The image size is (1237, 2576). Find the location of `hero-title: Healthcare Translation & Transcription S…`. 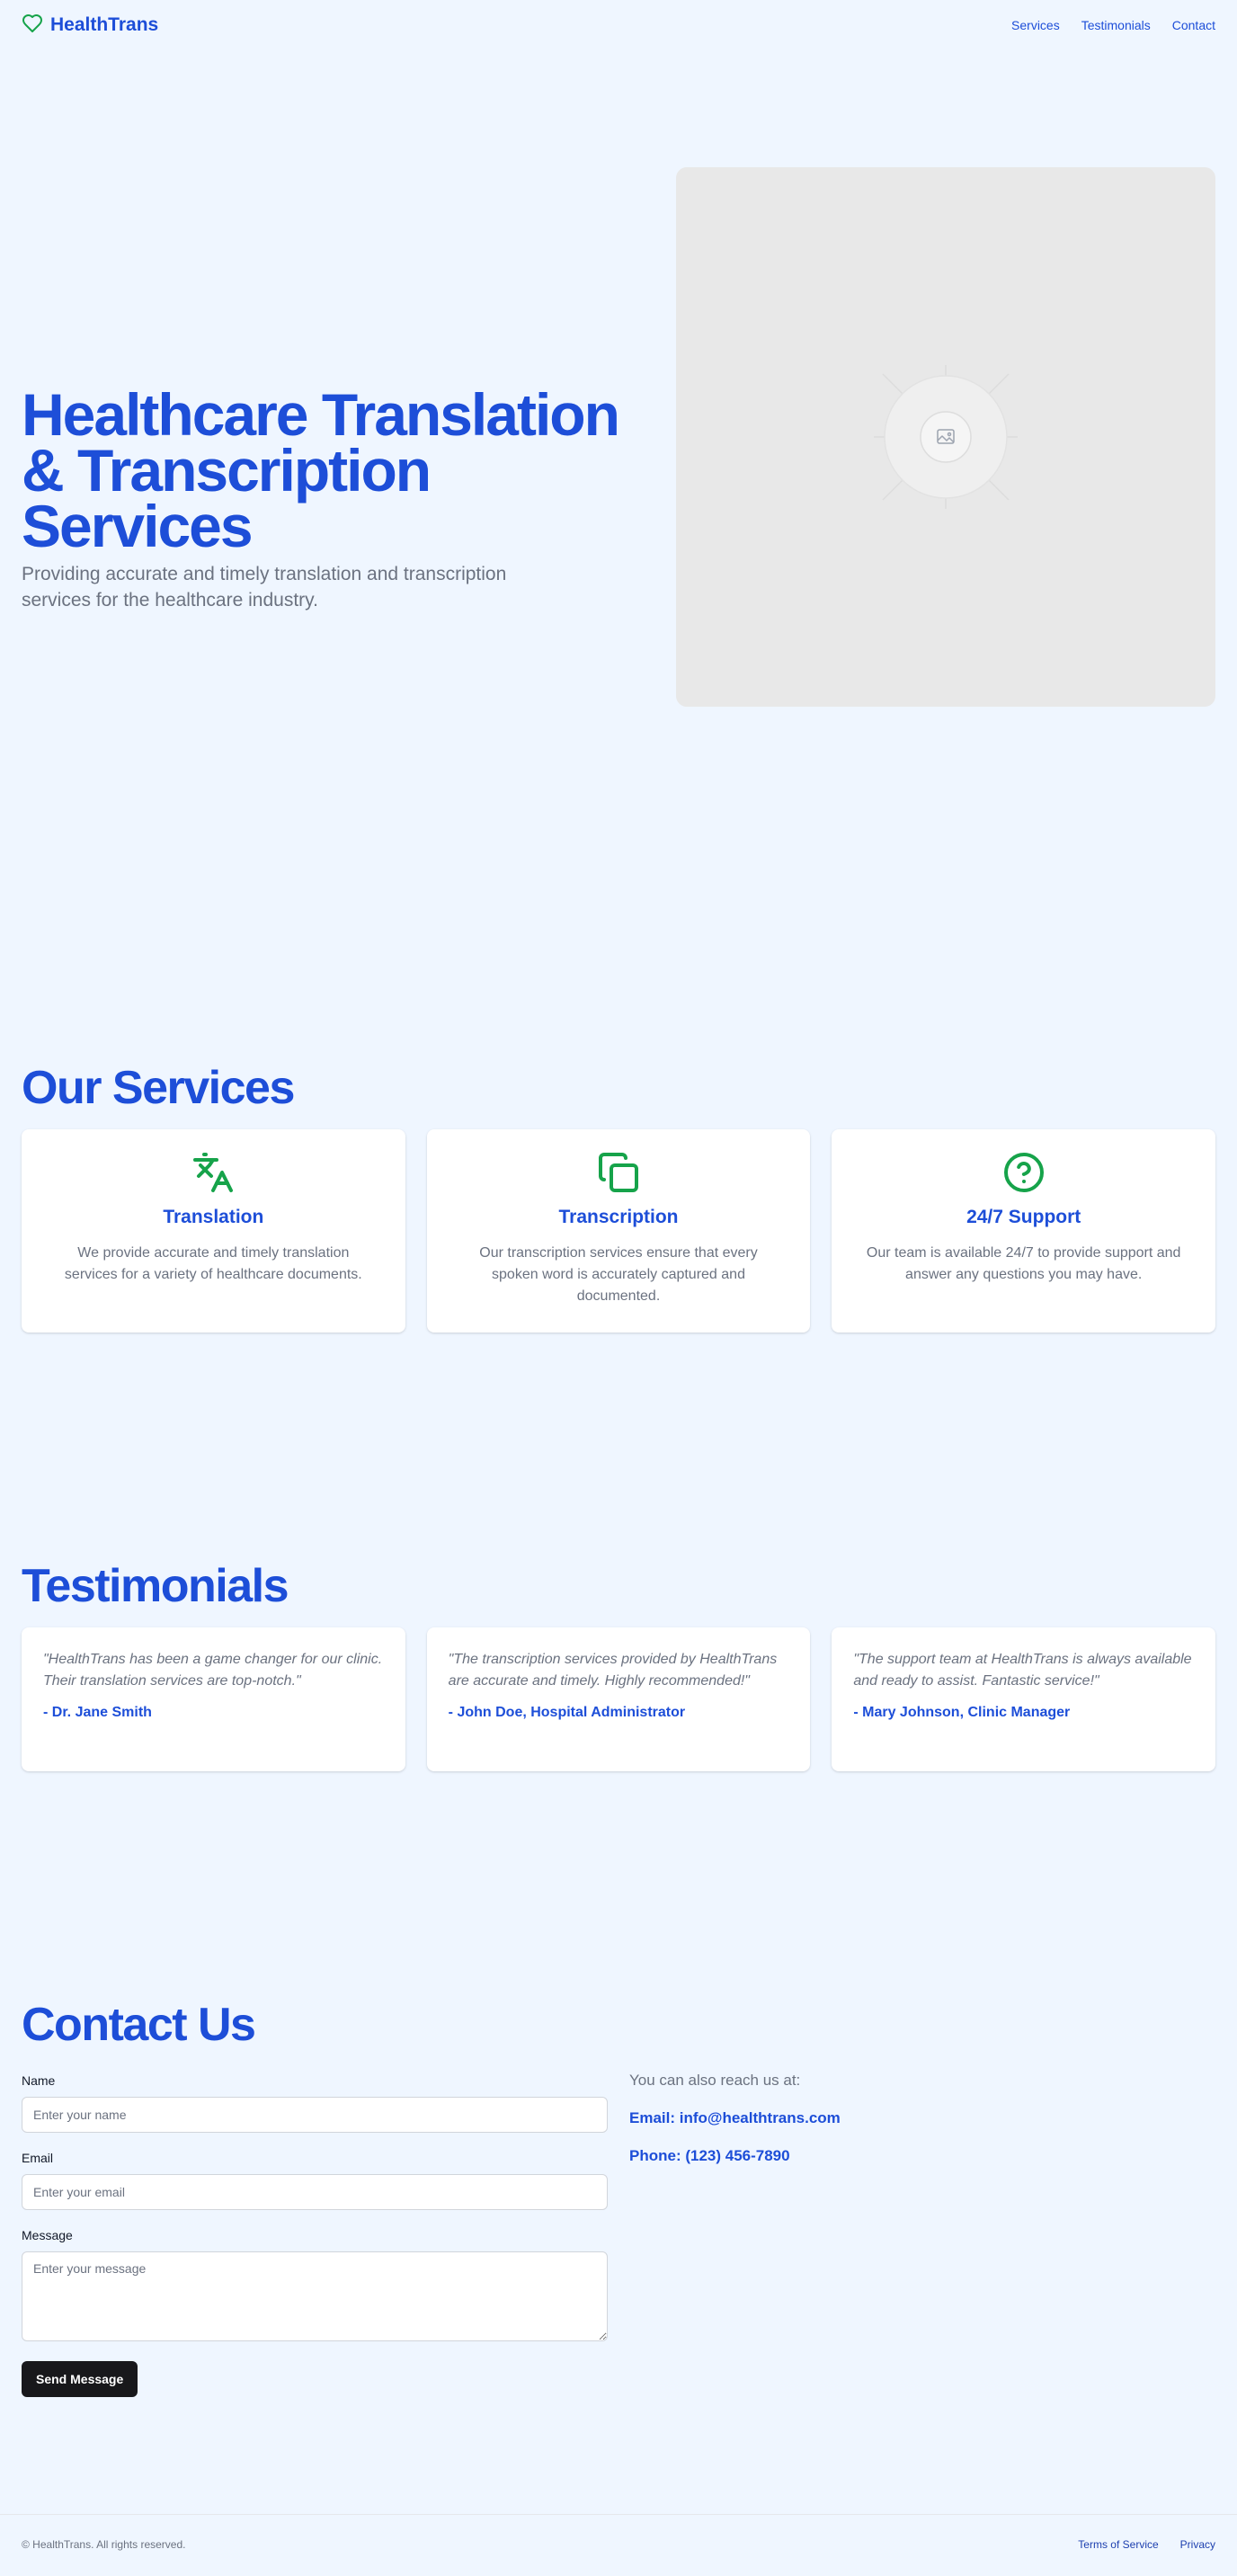

hero-title: Healthcare Translation & Transcription S… is located at coordinates (321, 470).